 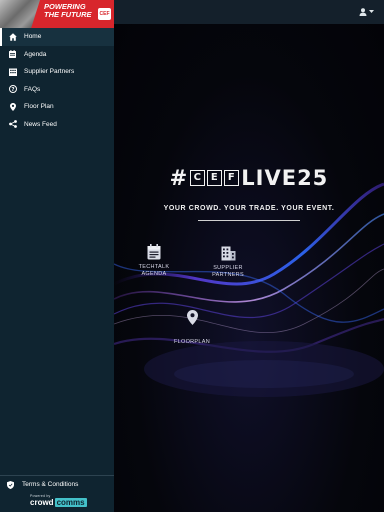 I want to click on caret-down-icon, so click(x=371, y=11).